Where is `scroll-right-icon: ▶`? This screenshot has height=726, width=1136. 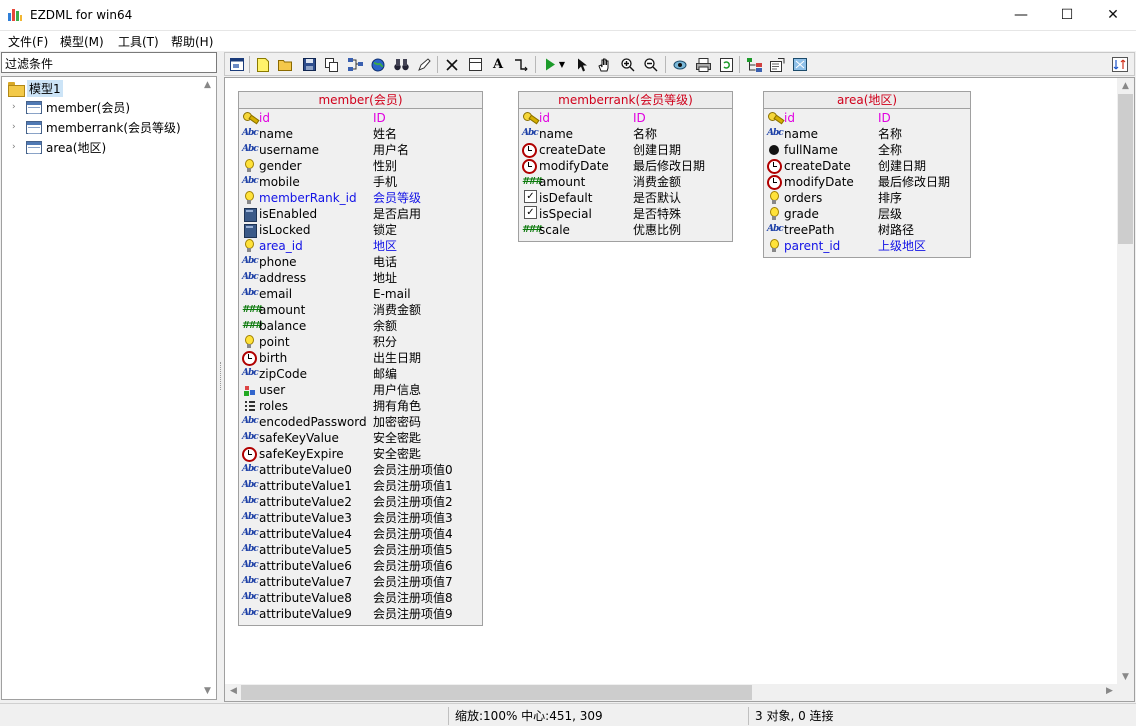
scroll-right-icon: ▶ is located at coordinates (1109, 691).